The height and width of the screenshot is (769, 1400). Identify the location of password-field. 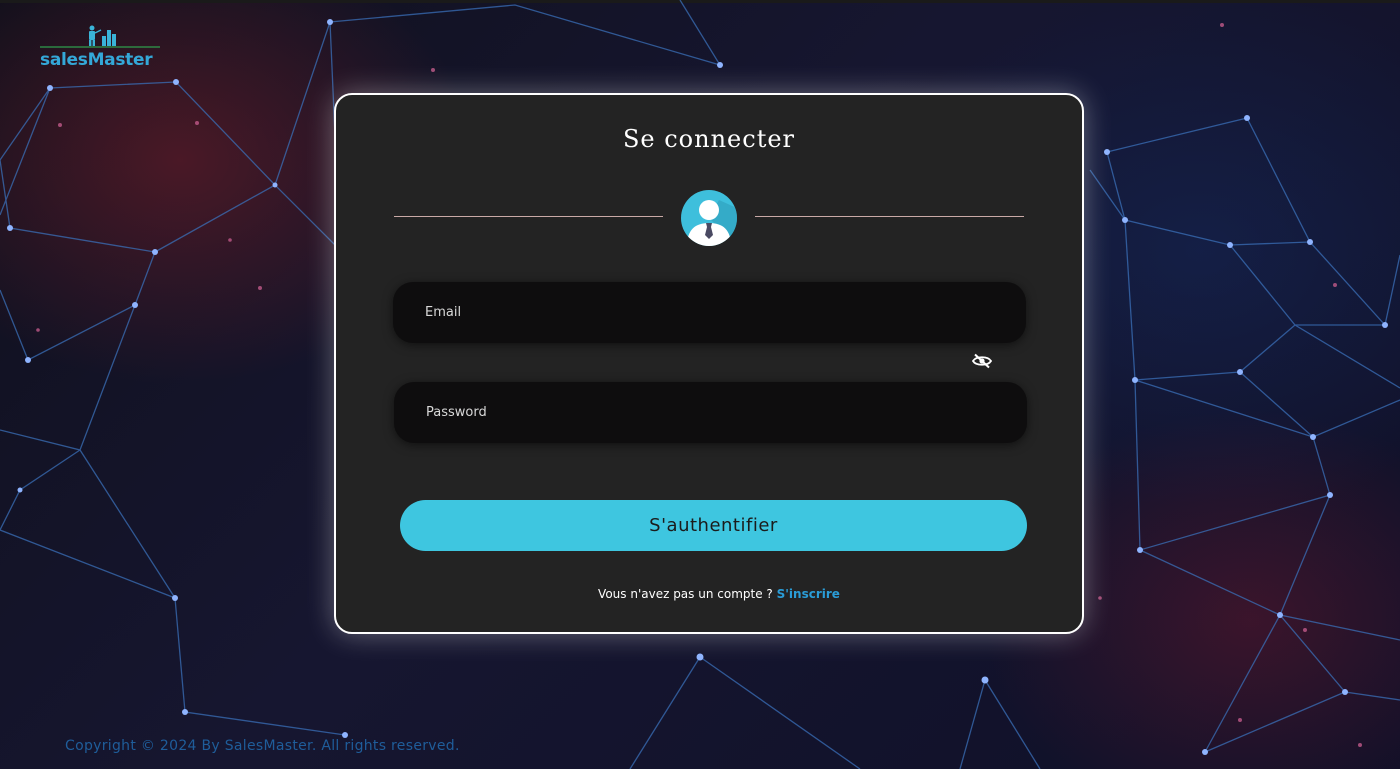
(710, 412).